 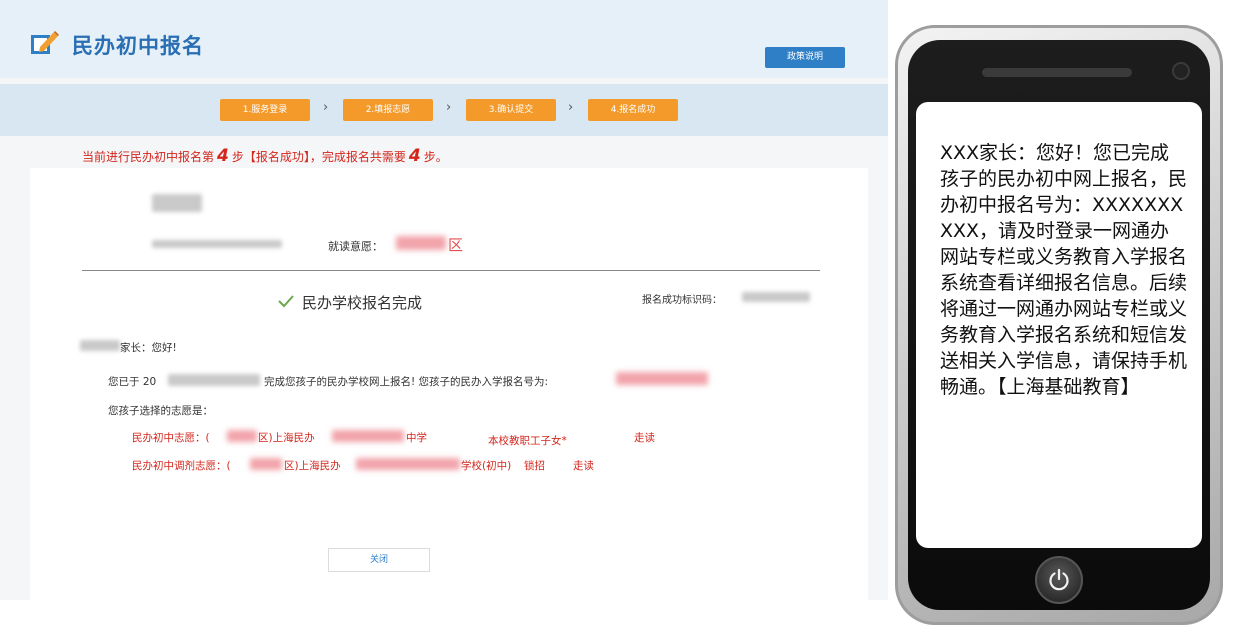 What do you see at coordinates (171, 438) in the screenshot?
I see `choice1-label: 民办初中志愿：(` at bounding box center [171, 438].